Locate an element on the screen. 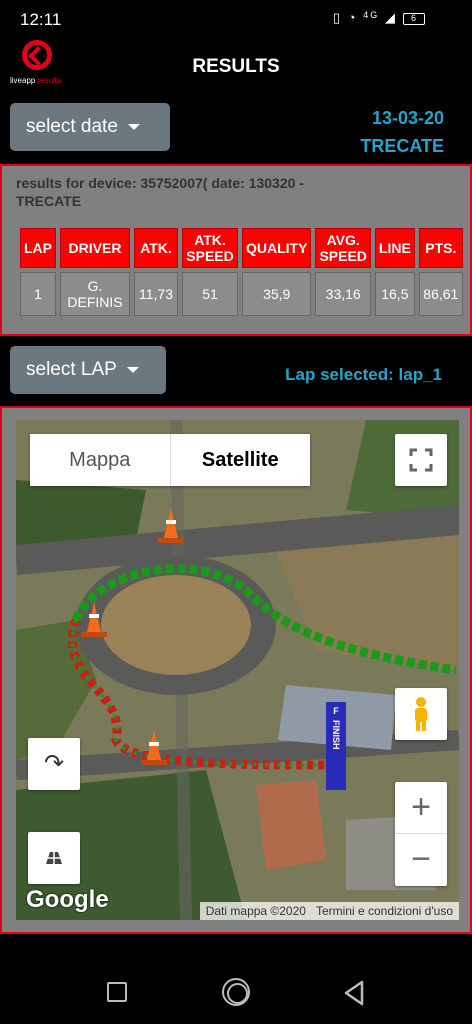  finish-flag: F FINISH is located at coordinates (336, 746).